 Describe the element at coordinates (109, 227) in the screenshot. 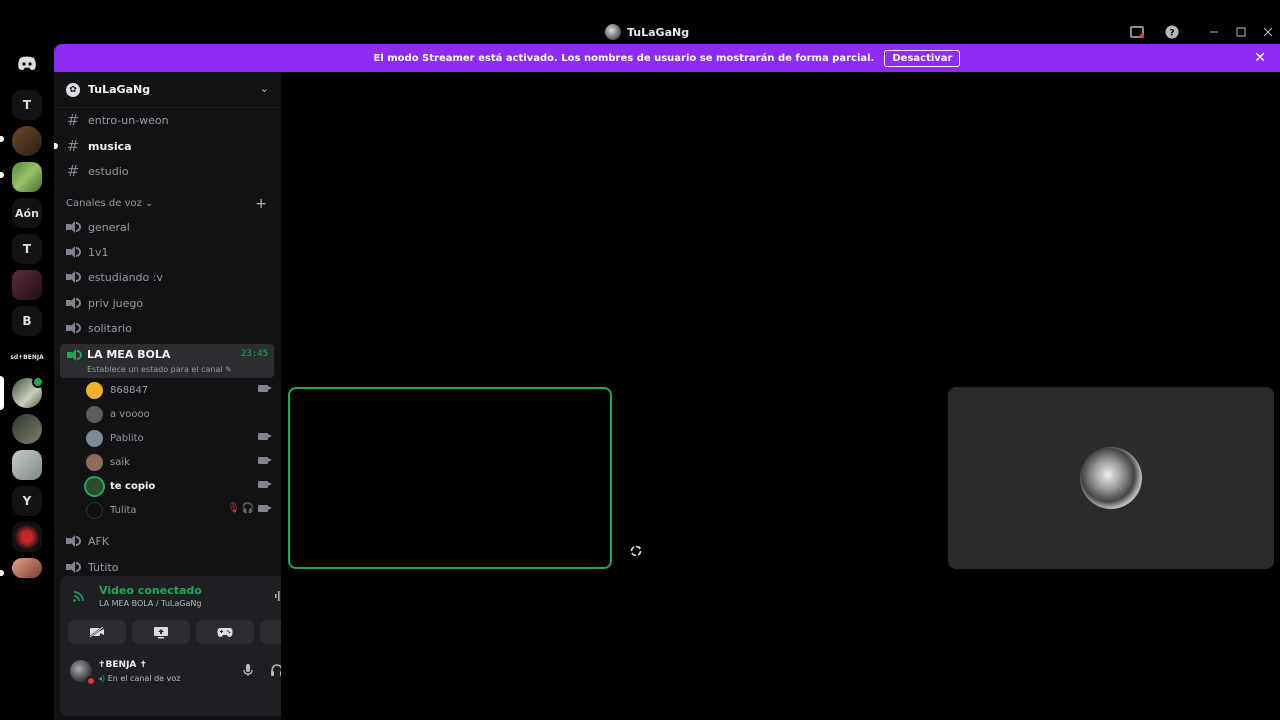

I see `channel-name: general` at that location.